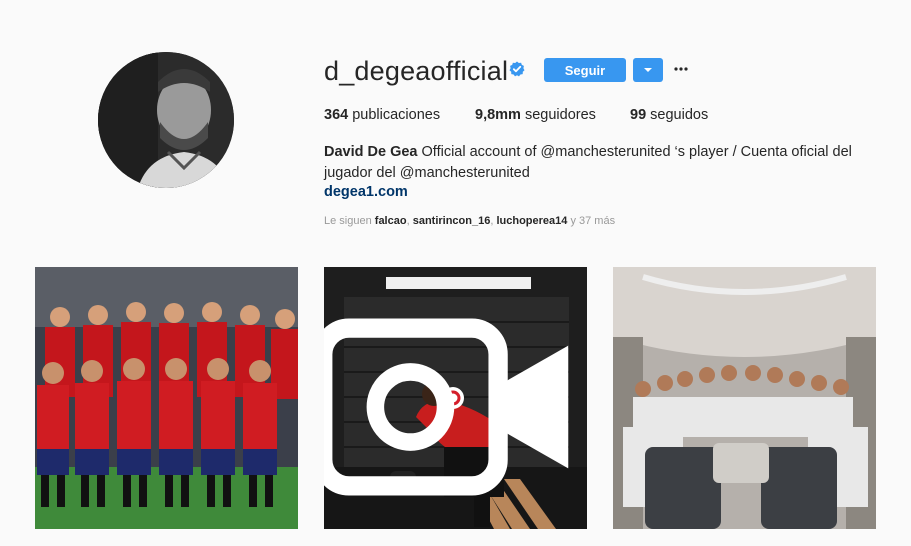  I want to click on ellipsis-icon, so click(681, 69).